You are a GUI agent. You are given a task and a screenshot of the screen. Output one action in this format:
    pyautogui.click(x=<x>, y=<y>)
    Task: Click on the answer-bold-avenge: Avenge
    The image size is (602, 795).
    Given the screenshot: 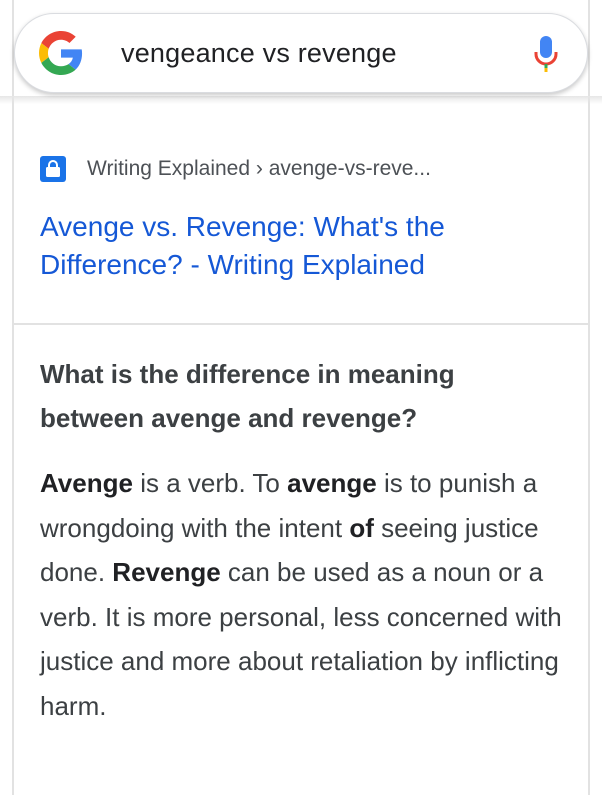 What is the action you would take?
    pyautogui.click(x=86, y=483)
    